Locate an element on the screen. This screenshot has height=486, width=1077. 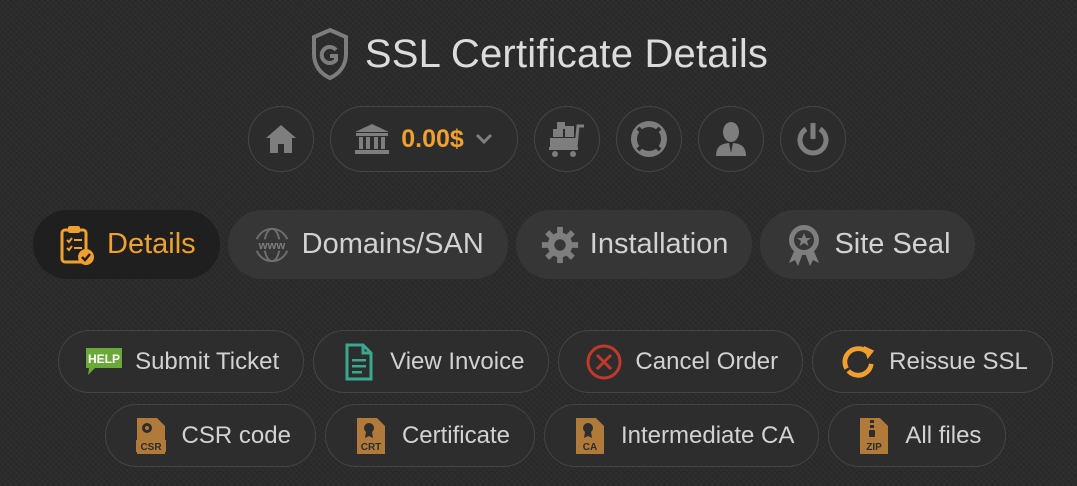
action-label: CSR code is located at coordinates (236, 435).